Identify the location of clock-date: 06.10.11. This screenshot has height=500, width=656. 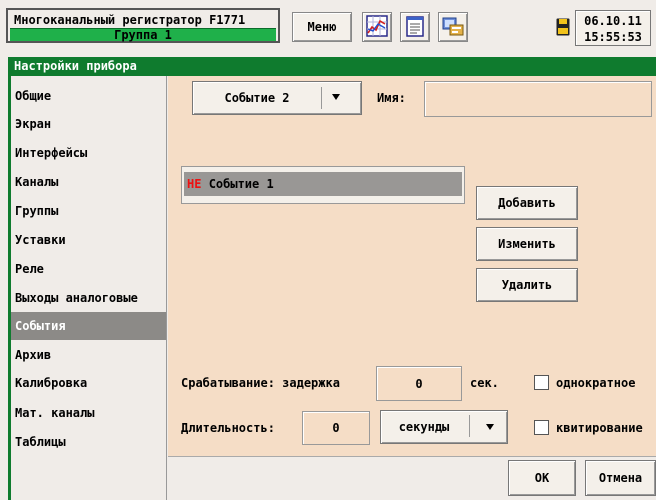
(613, 21).